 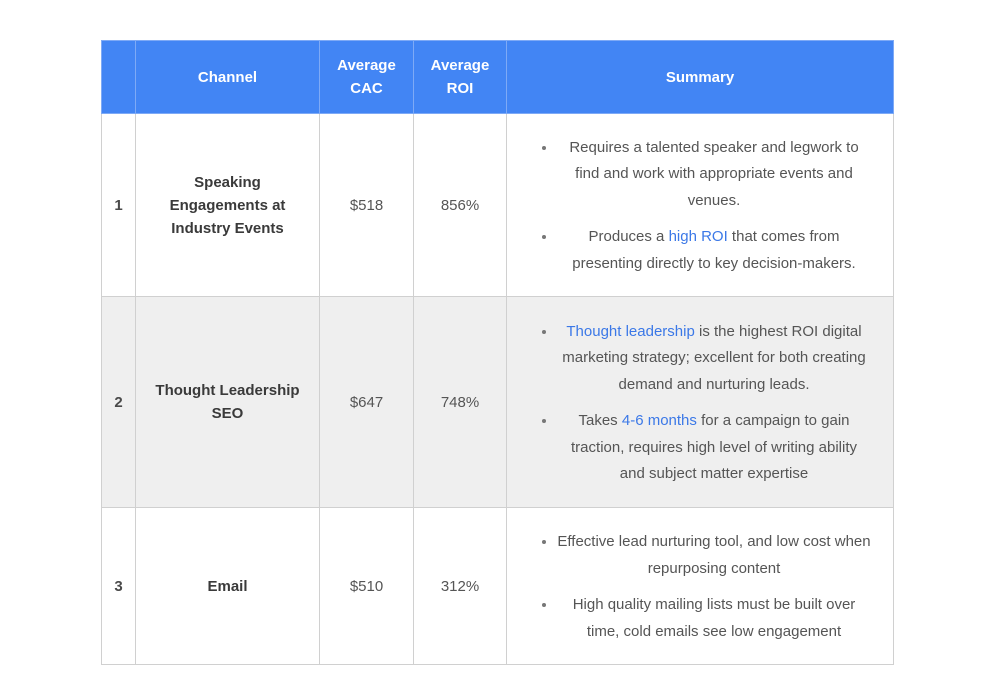 What do you see at coordinates (227, 402) in the screenshot?
I see `row-channel: Thought Leadership SEO` at bounding box center [227, 402].